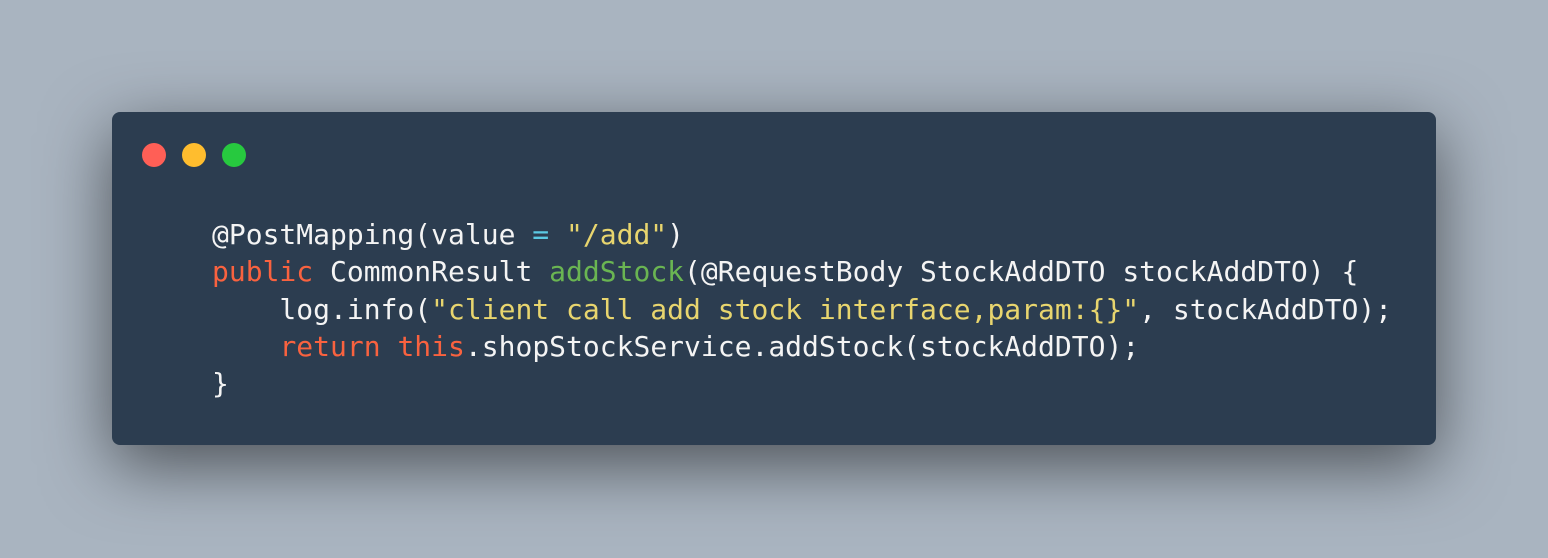  I want to click on maximize-dot-icon, so click(234, 155).